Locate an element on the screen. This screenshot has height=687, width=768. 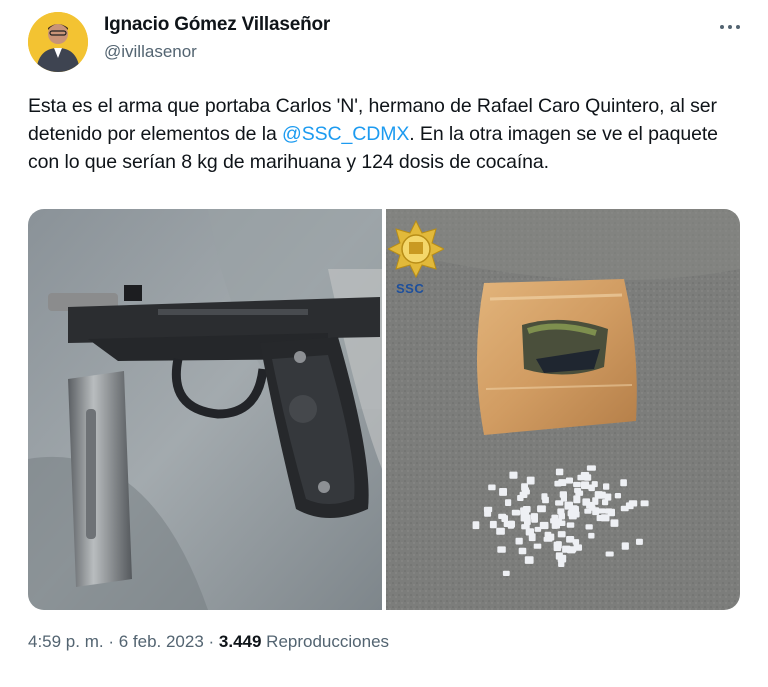
author-handle: @ivillasenor is located at coordinates (150, 52).